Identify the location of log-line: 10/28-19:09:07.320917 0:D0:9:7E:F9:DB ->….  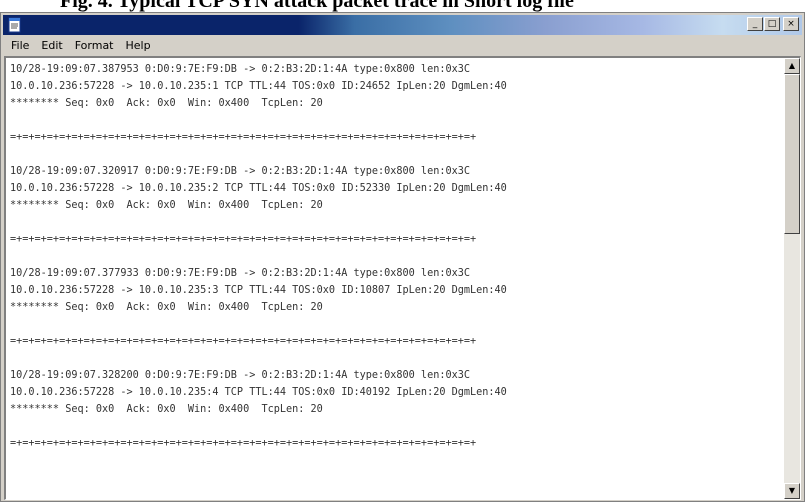
(240, 171).